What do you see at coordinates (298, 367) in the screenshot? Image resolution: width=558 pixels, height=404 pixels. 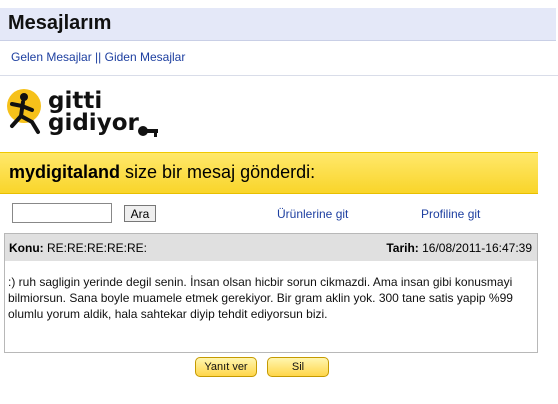 I see `delete-button: Sil` at bounding box center [298, 367].